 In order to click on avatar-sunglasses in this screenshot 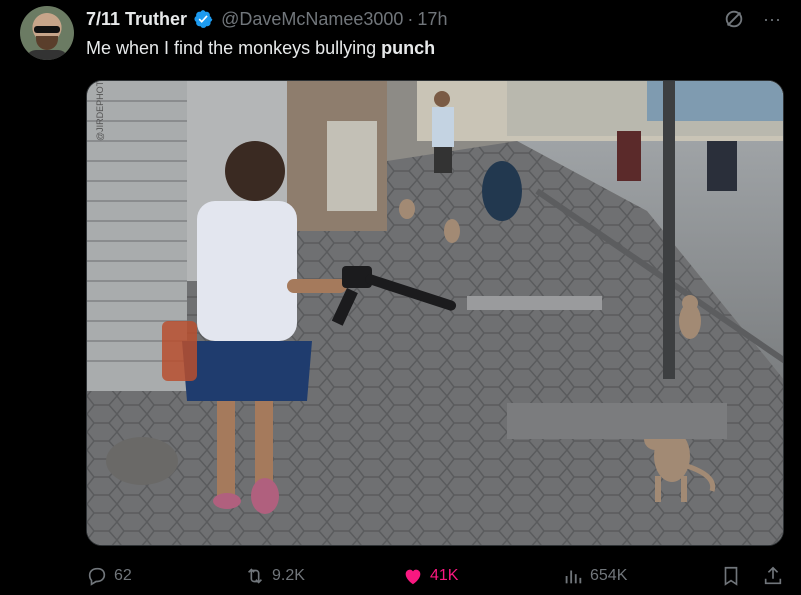, I will do `click(47, 29)`.